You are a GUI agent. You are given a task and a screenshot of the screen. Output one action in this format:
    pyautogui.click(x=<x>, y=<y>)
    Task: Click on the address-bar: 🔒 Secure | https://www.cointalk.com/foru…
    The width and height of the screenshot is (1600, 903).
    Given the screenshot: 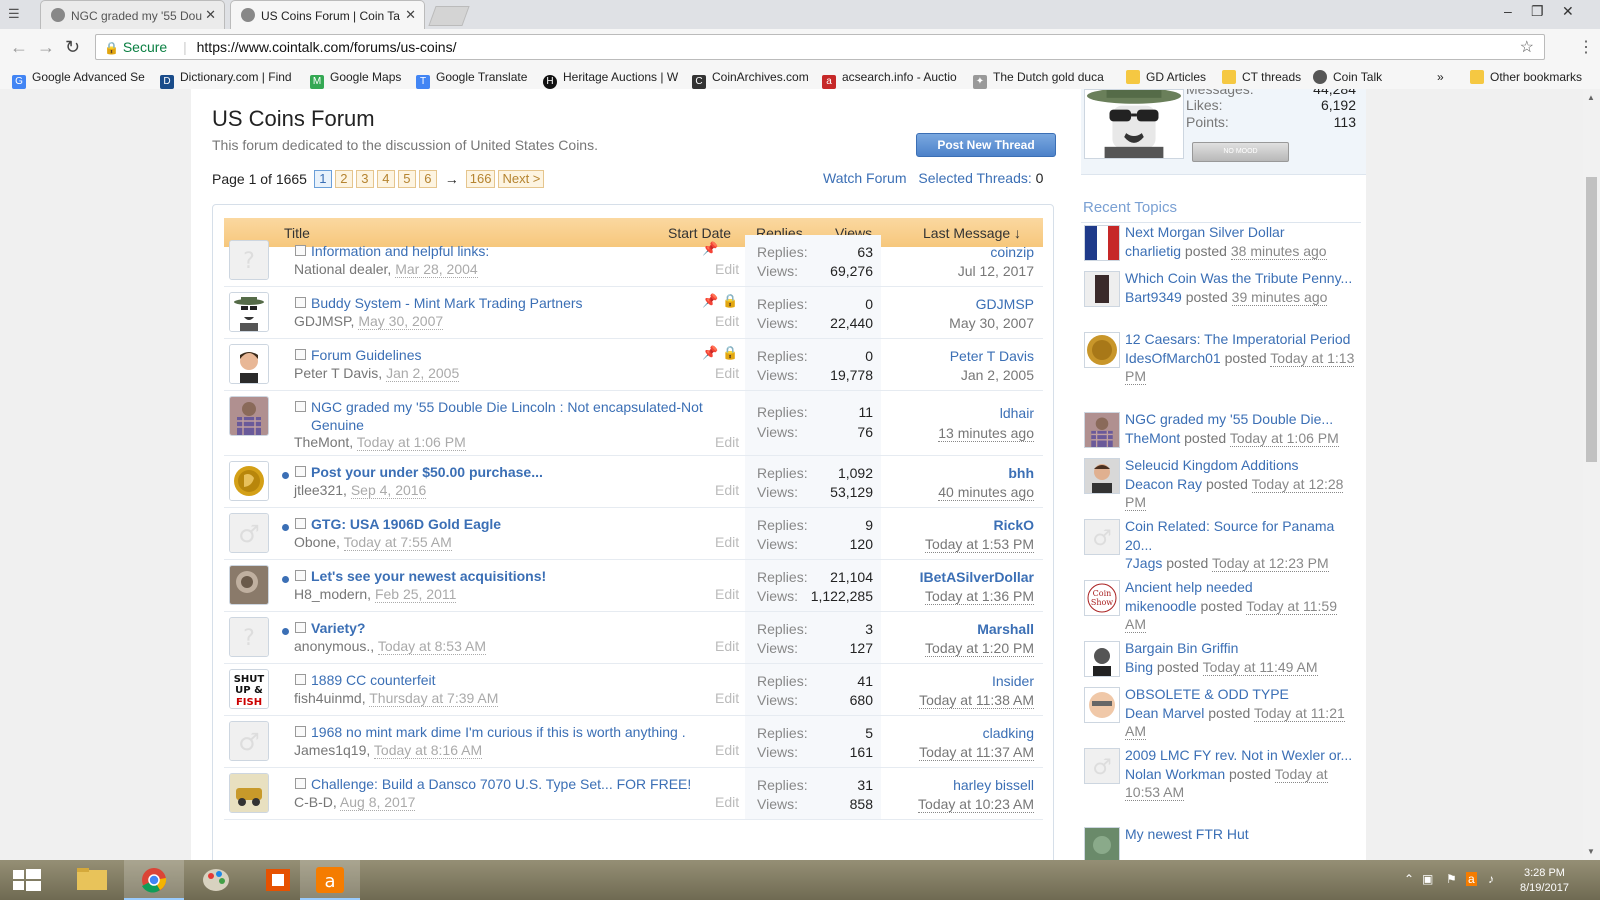 What is the action you would take?
    pyautogui.click(x=820, y=47)
    